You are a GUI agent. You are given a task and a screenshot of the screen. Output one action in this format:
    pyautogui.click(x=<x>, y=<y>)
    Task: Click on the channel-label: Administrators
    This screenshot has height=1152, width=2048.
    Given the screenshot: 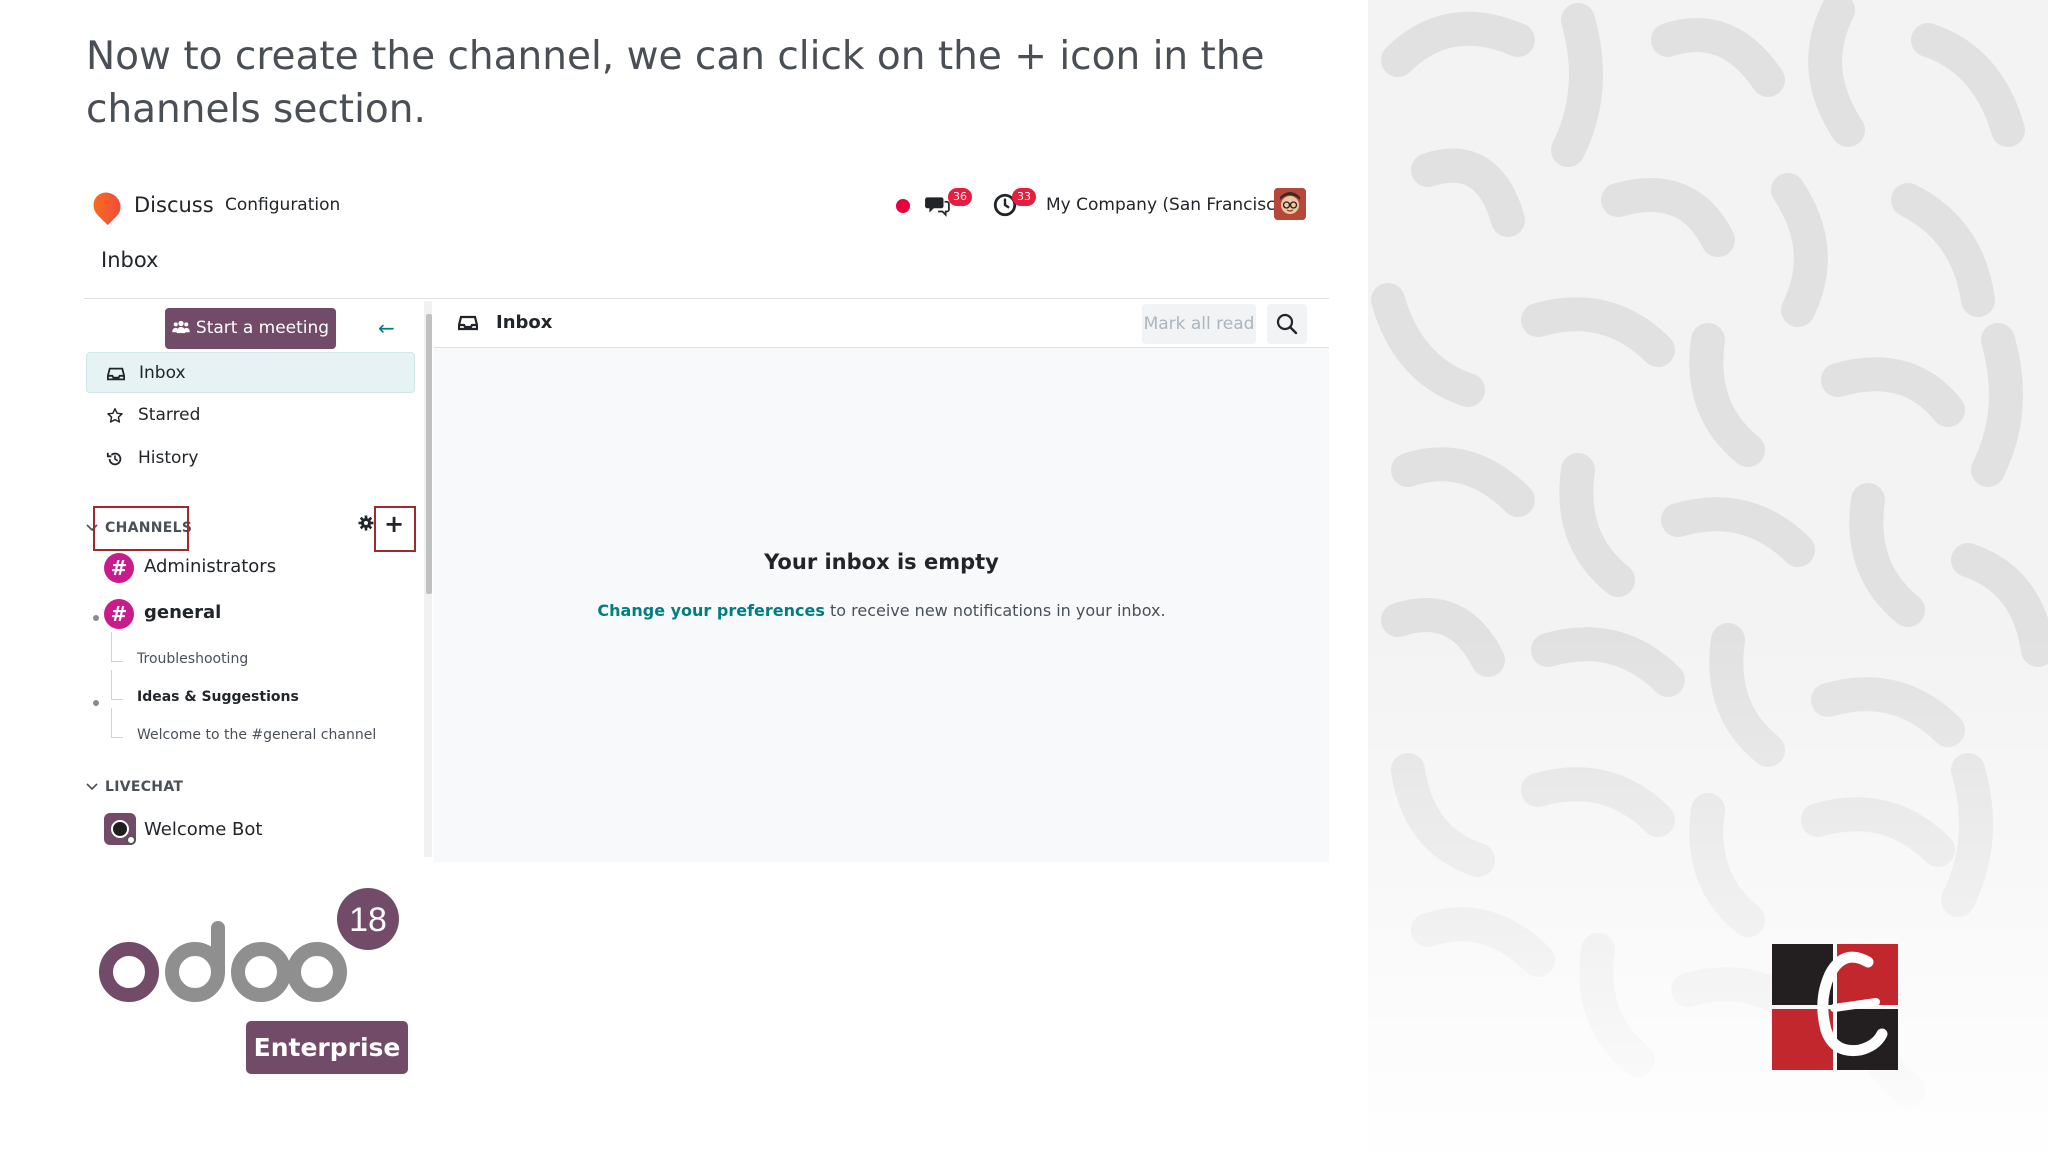 What is the action you would take?
    pyautogui.click(x=210, y=566)
    